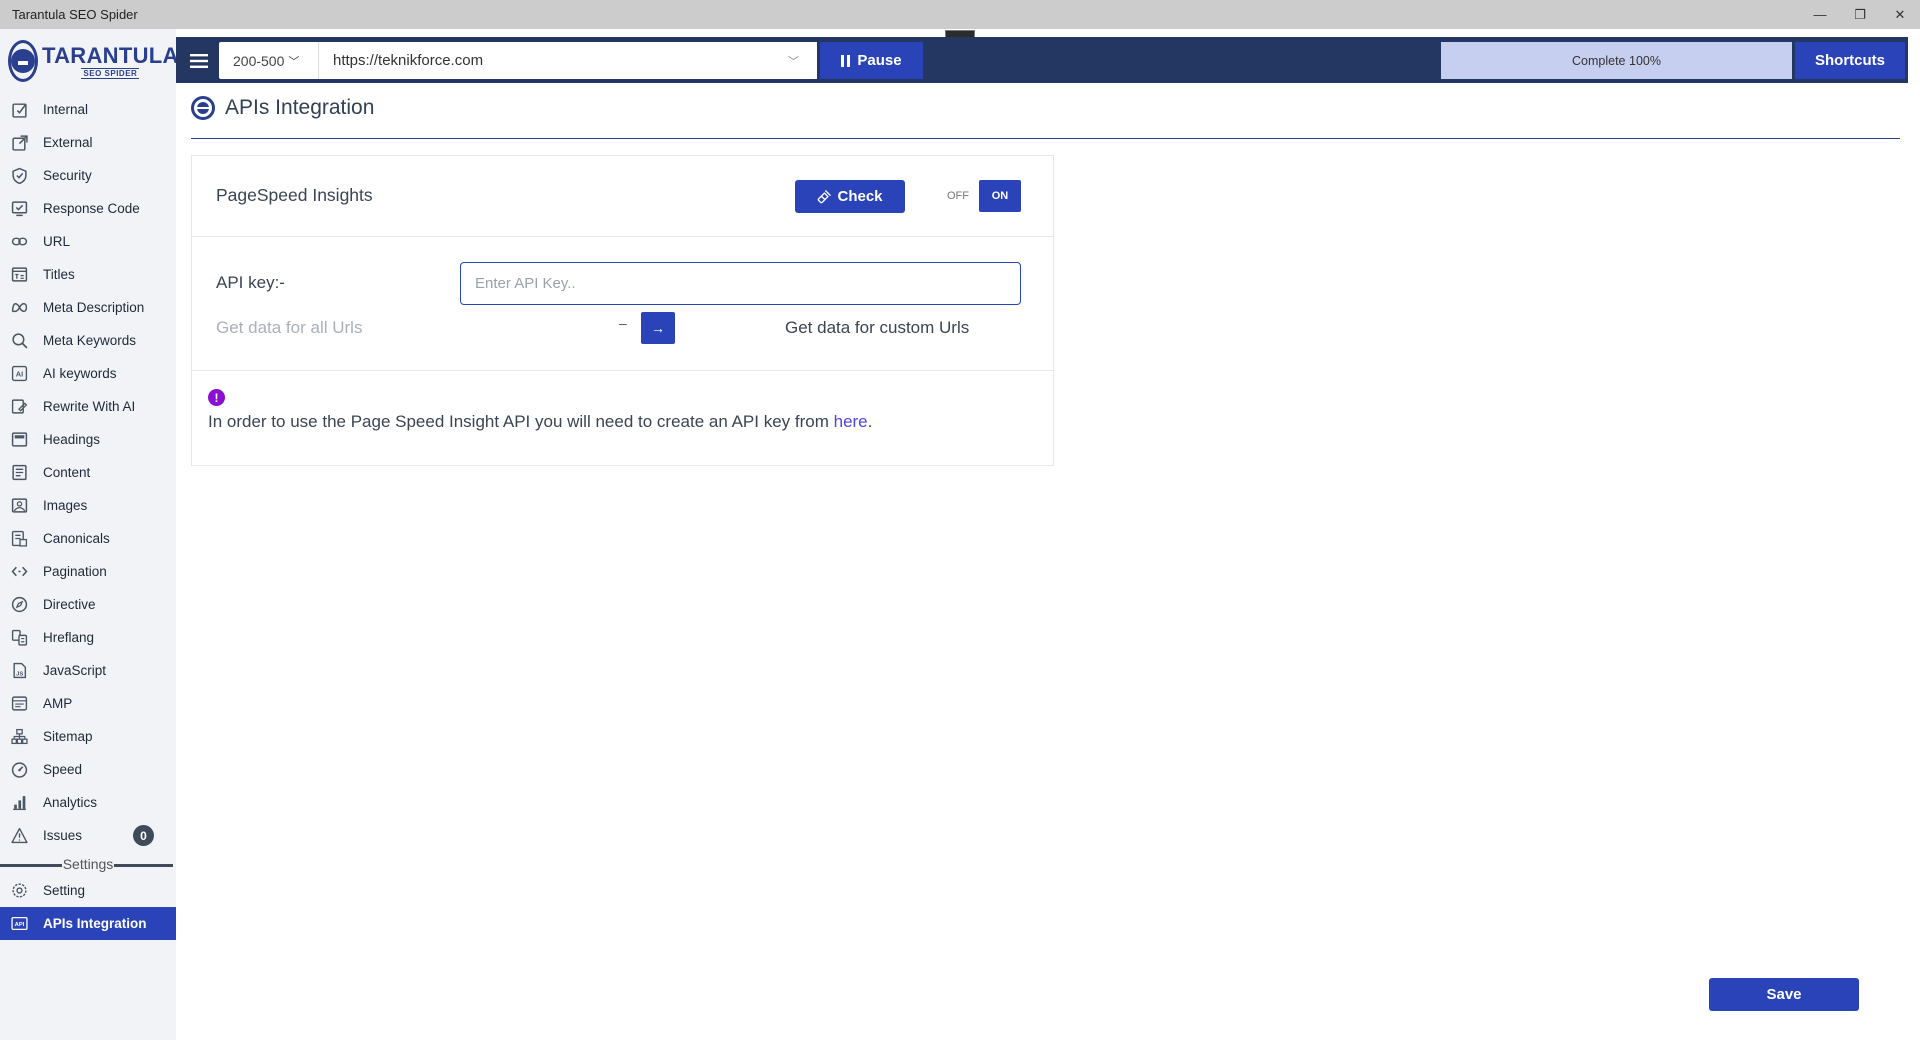 Image resolution: width=1920 pixels, height=1040 pixels. Describe the element at coordinates (1784, 994) in the screenshot. I see `save-button: Save` at that location.